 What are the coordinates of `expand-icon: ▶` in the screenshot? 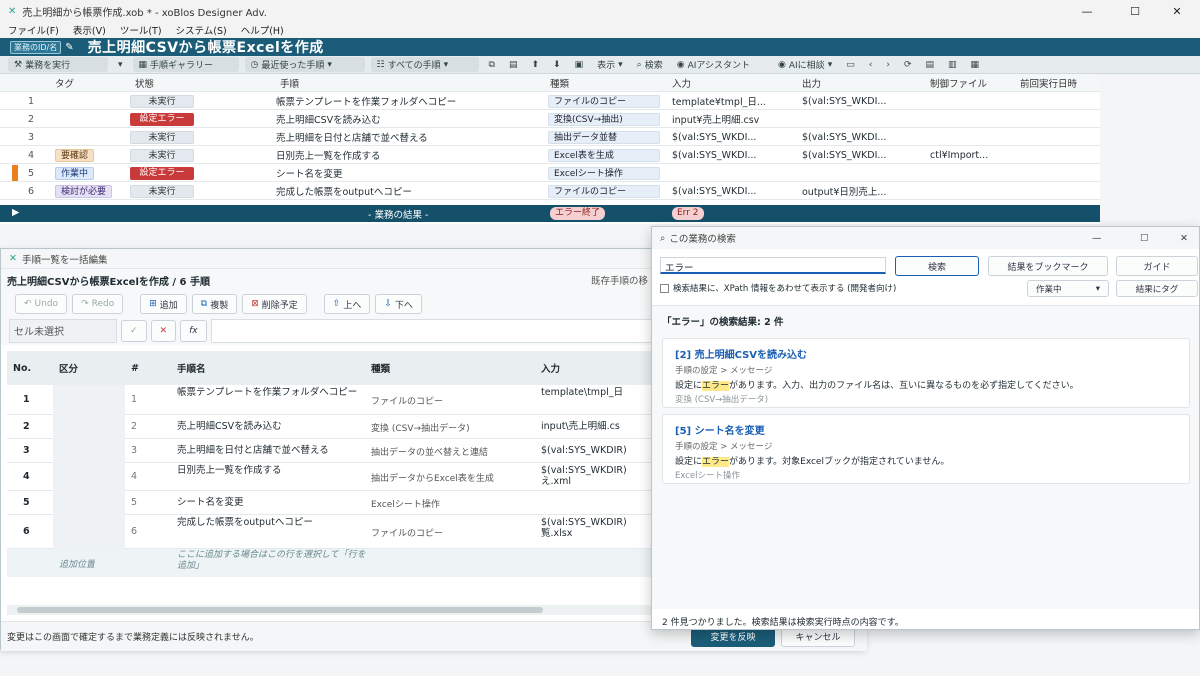 It's located at (15, 212).